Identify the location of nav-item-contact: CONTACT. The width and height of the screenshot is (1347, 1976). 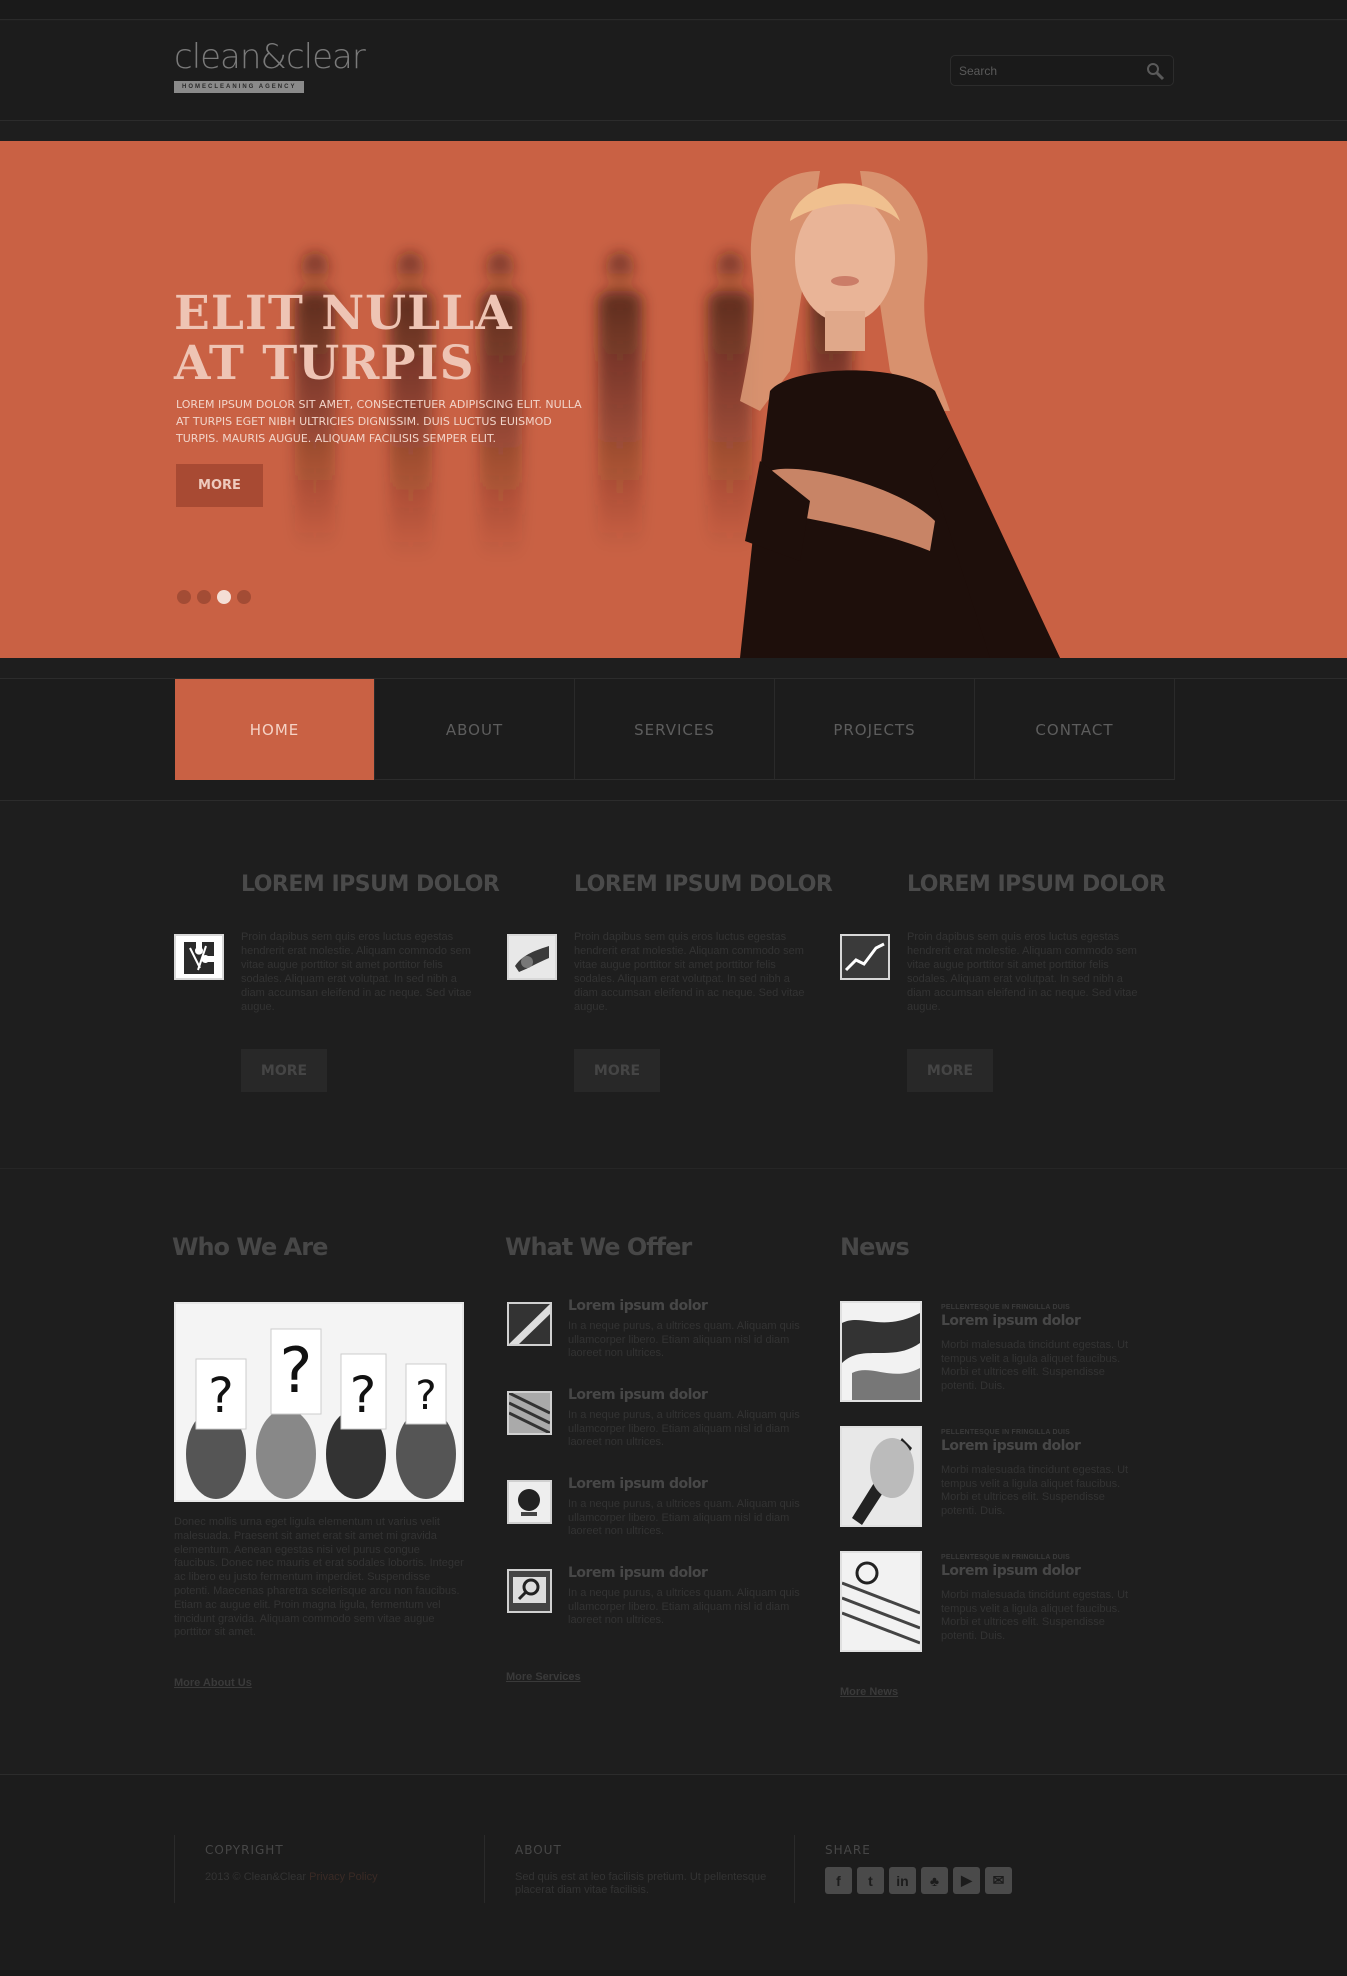
(1075, 729).